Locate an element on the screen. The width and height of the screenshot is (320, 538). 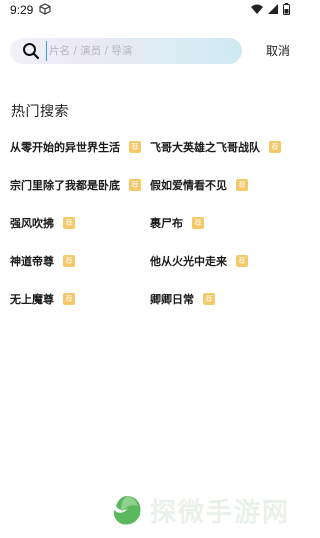
hot-search-item: 宗门里除了我都是卧底 荐 is located at coordinates (80, 185).